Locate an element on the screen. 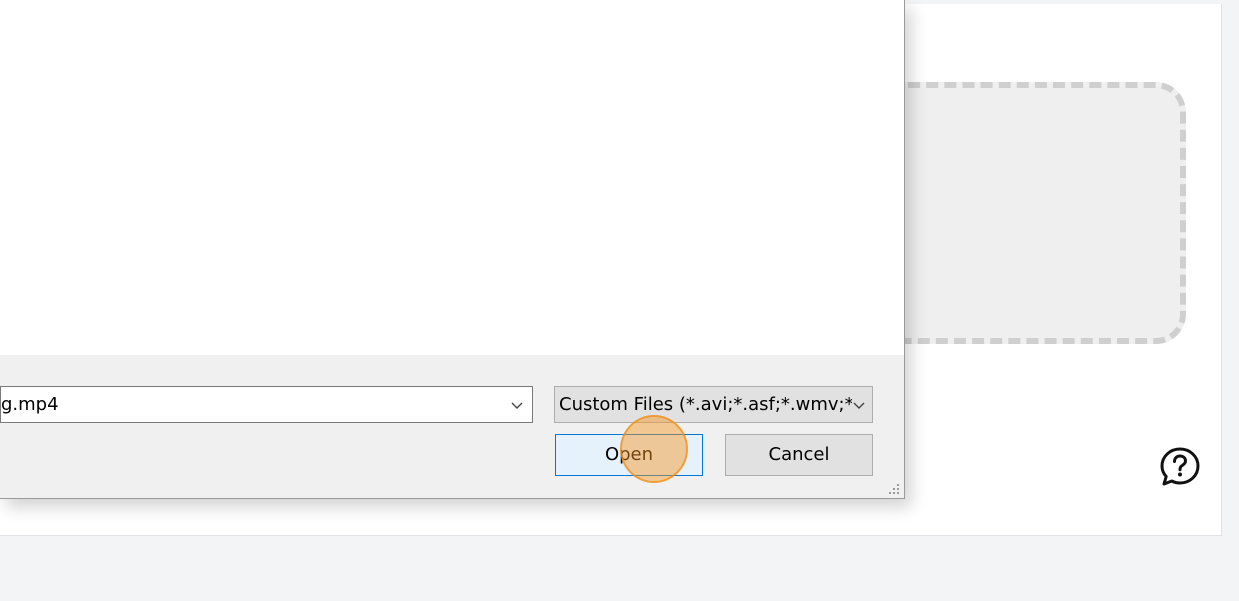  click-highlight is located at coordinates (654, 449).